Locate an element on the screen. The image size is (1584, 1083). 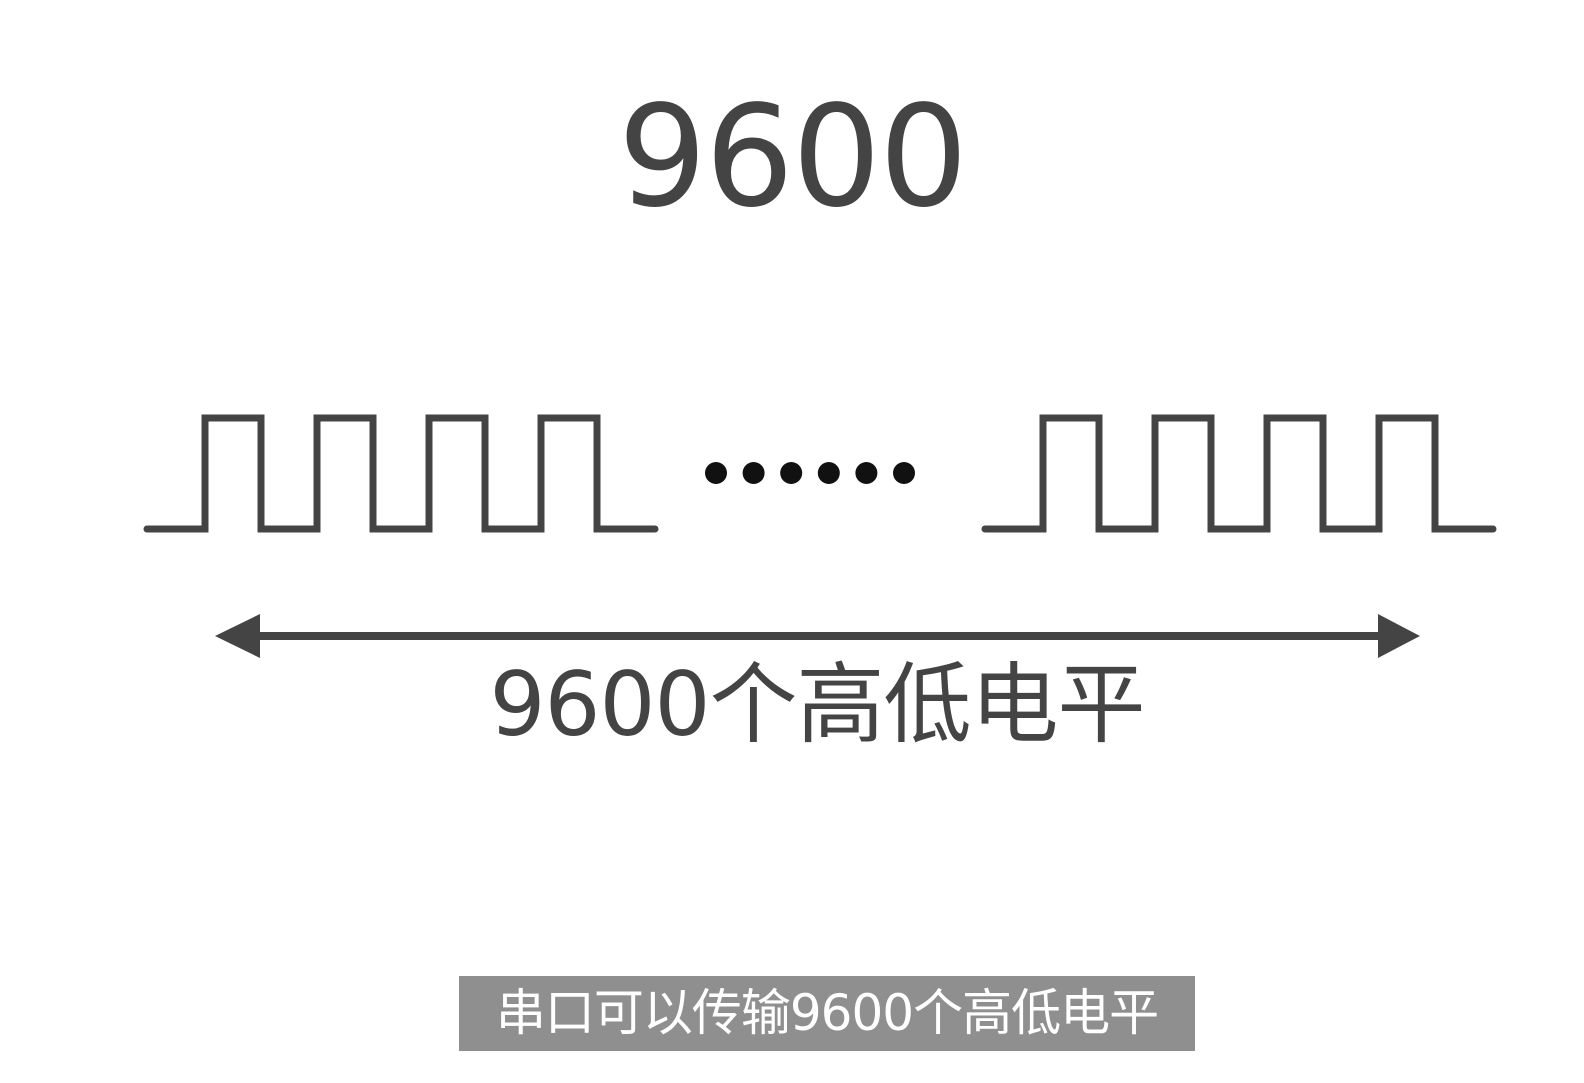
ellipsis-dots is located at coordinates (810, 473).